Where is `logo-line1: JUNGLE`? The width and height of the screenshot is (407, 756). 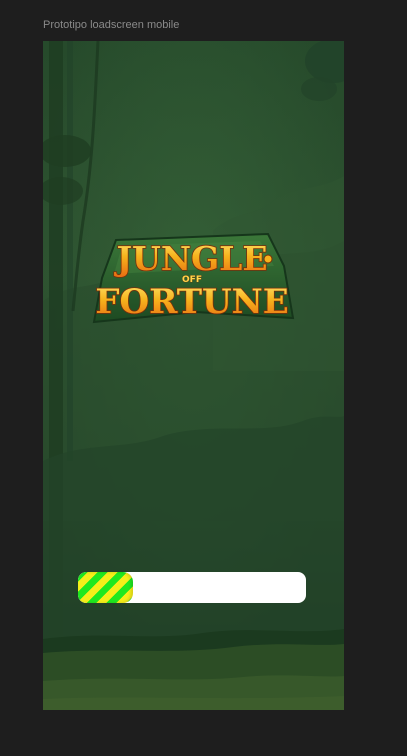 logo-line1: JUNGLE is located at coordinates (190, 258).